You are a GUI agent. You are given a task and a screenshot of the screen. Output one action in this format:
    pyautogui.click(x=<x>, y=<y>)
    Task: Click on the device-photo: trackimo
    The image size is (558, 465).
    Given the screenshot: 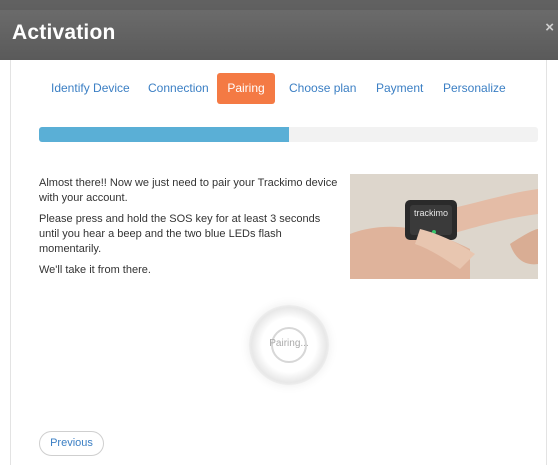 What is the action you would take?
    pyautogui.click(x=444, y=226)
    